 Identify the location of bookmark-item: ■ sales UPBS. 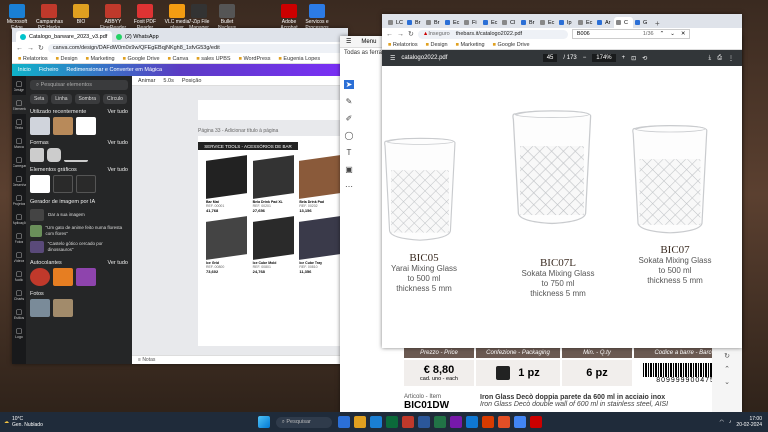
(213, 59).